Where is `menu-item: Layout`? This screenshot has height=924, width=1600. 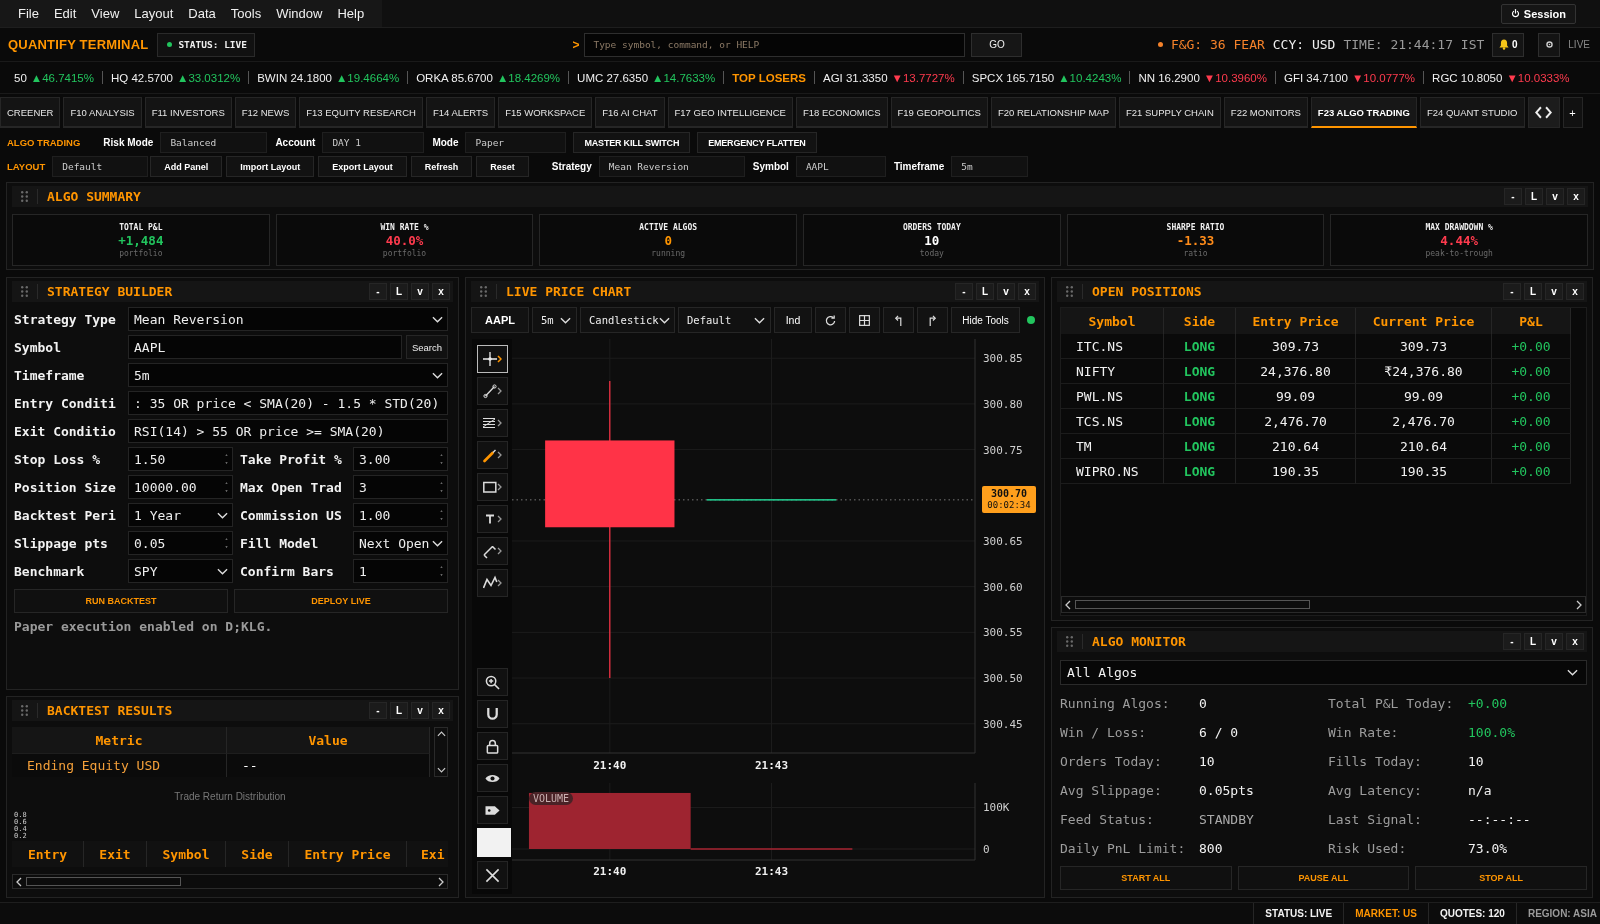 menu-item: Layout is located at coordinates (154, 13).